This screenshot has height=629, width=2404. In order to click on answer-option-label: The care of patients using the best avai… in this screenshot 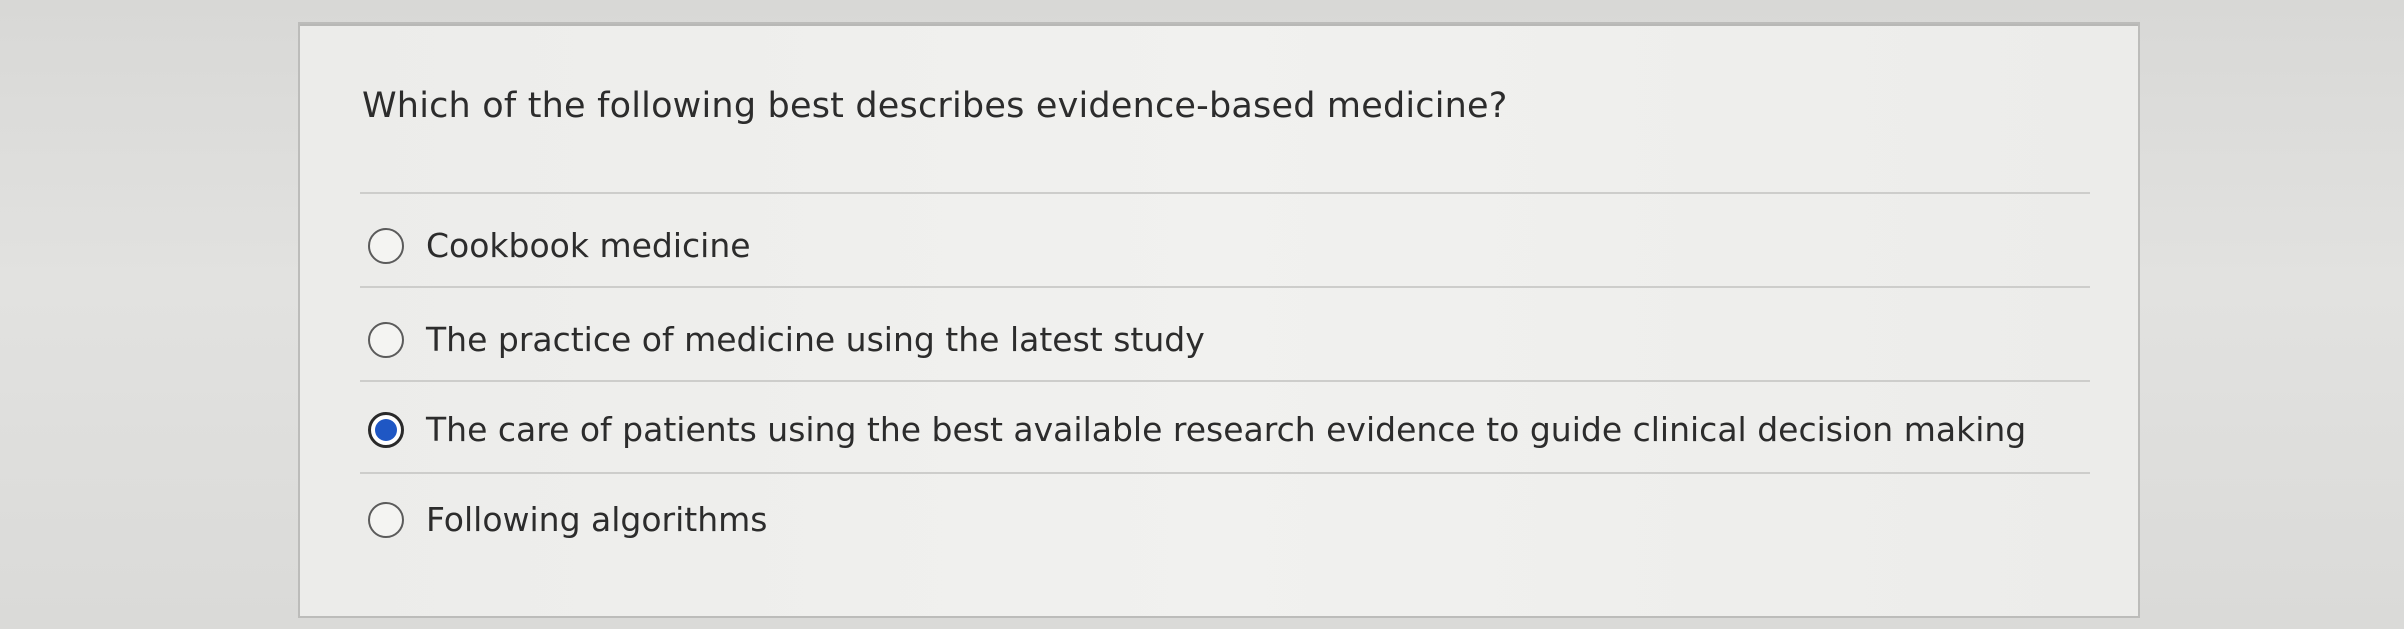, I will do `click(1226, 429)`.